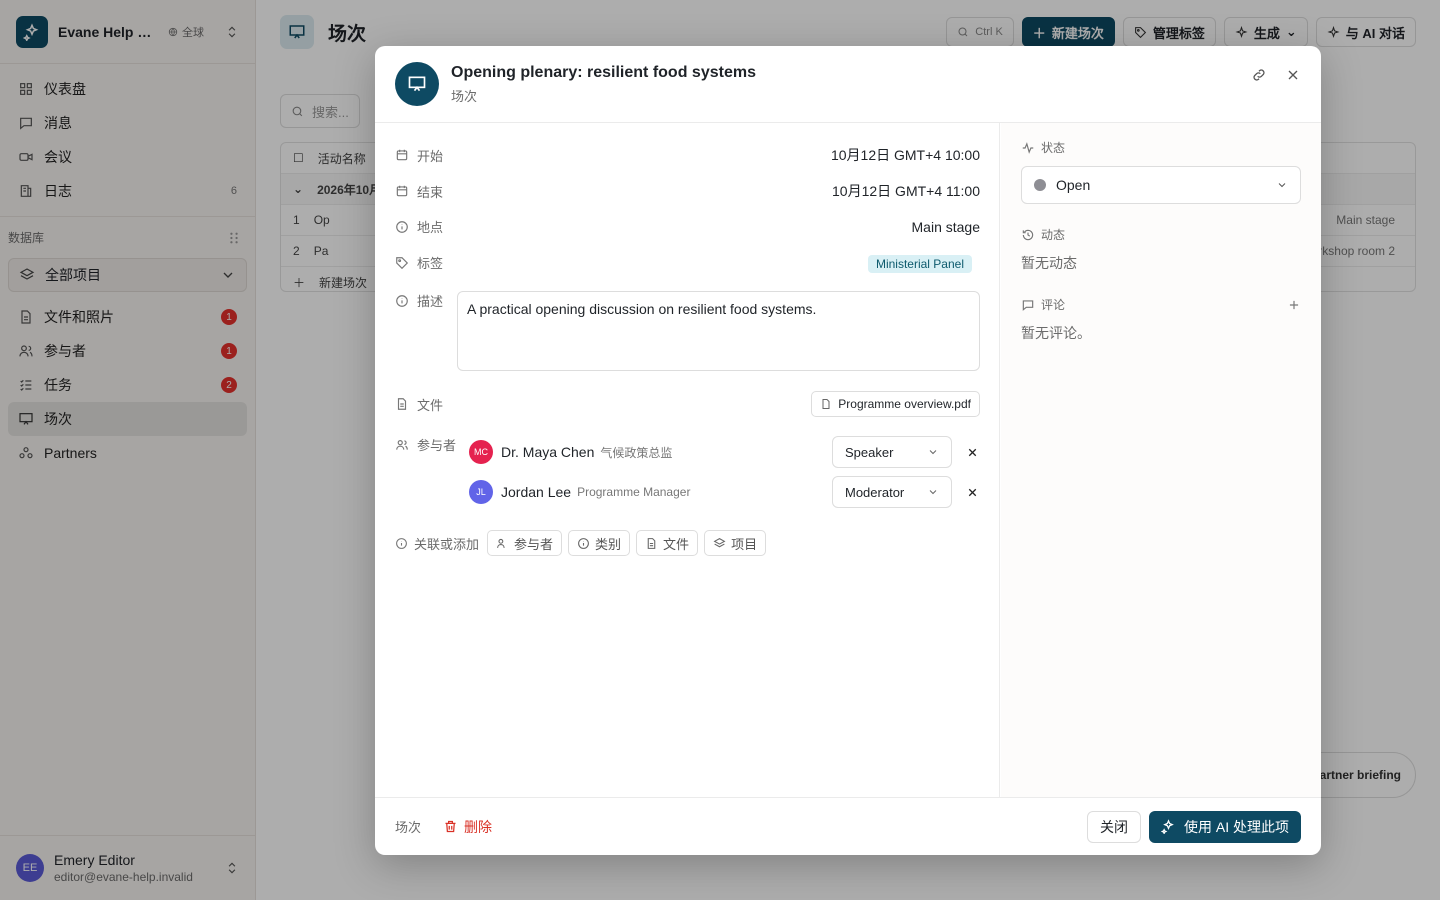 This screenshot has height=900, width=1440. I want to click on participant-row: MC Dr. Maya Chen 气候政策总监 Speaker, so click(724, 452).